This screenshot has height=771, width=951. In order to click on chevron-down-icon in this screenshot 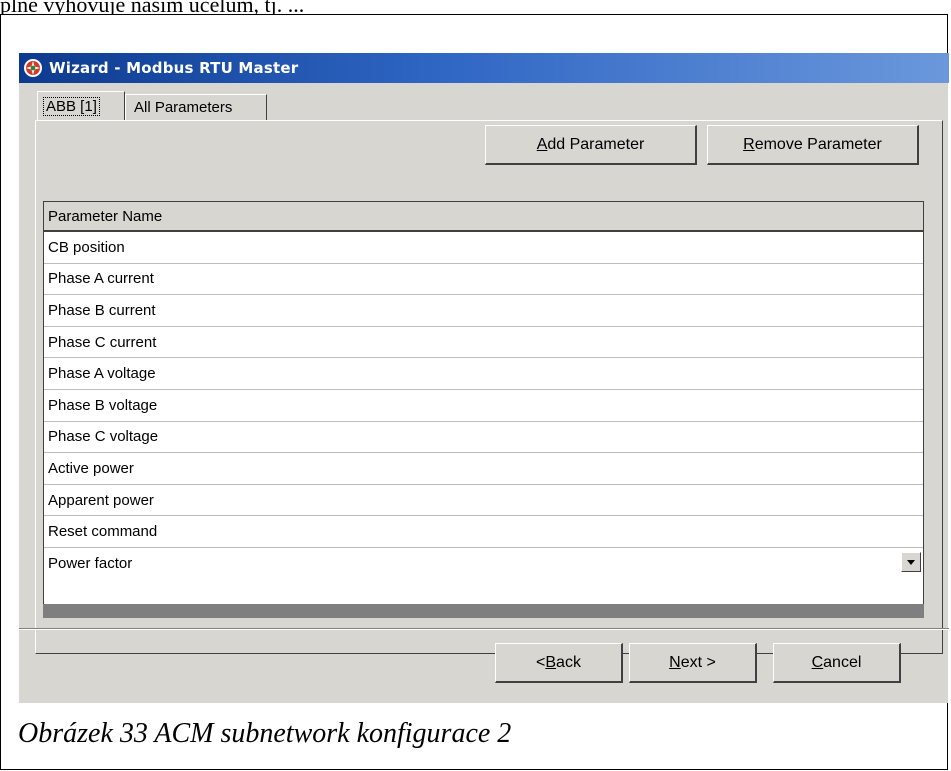, I will do `click(911, 561)`.